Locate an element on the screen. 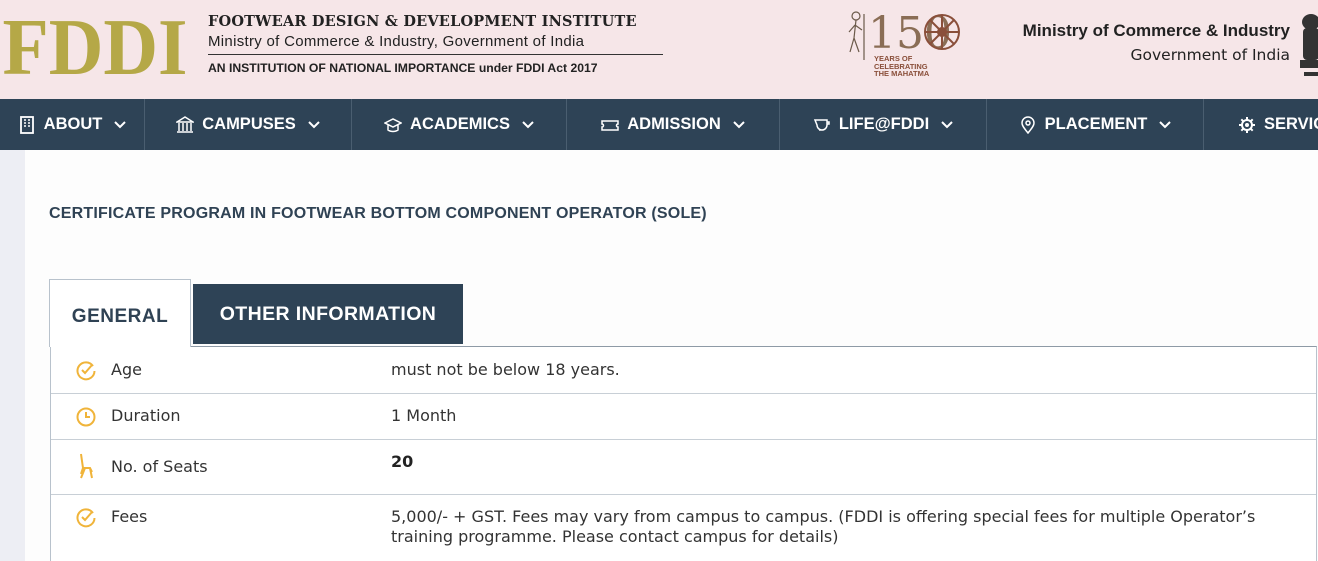 The image size is (1318, 561). ministry-subtitle: Government of India is located at coordinates (1210, 55).